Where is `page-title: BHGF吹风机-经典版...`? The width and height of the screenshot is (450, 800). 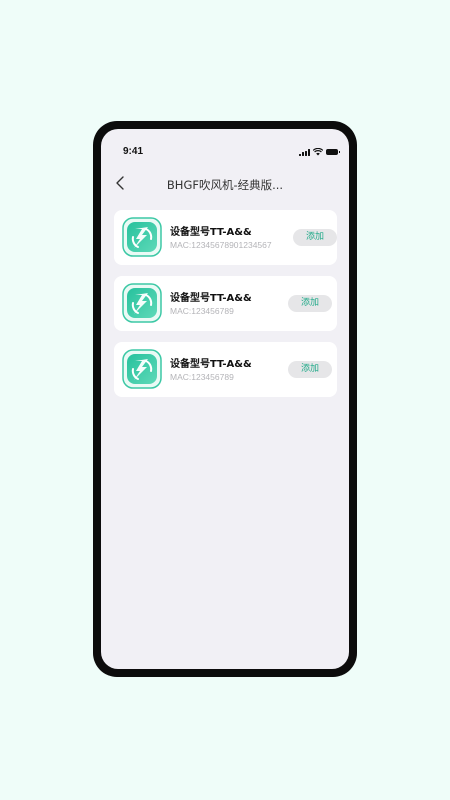
page-title: BHGF吹风机-经典版... is located at coordinates (225, 185).